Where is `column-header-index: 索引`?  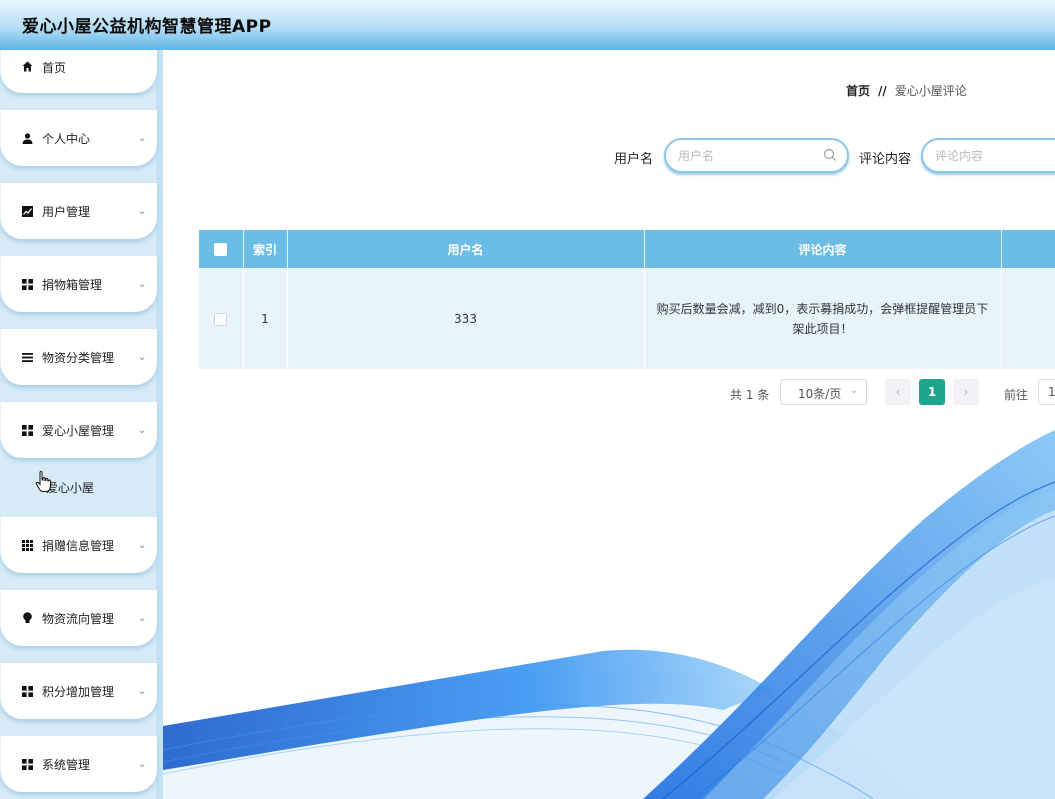
column-header-index: 索引 is located at coordinates (265, 249).